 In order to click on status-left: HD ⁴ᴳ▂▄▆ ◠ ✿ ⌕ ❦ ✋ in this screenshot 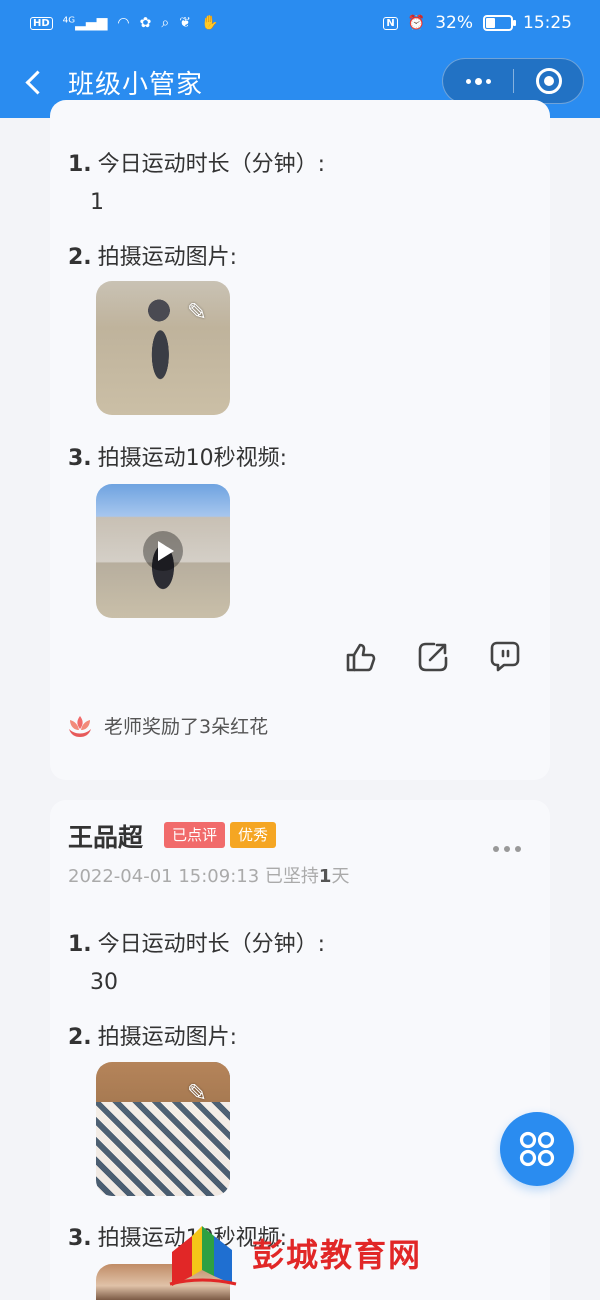, I will do `click(124, 23)`.